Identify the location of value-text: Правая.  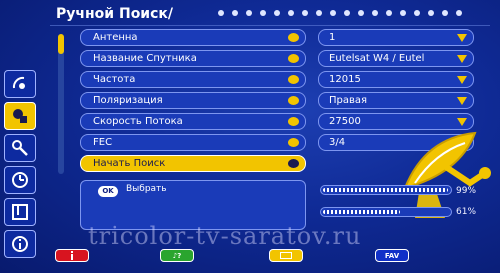
(348, 100).